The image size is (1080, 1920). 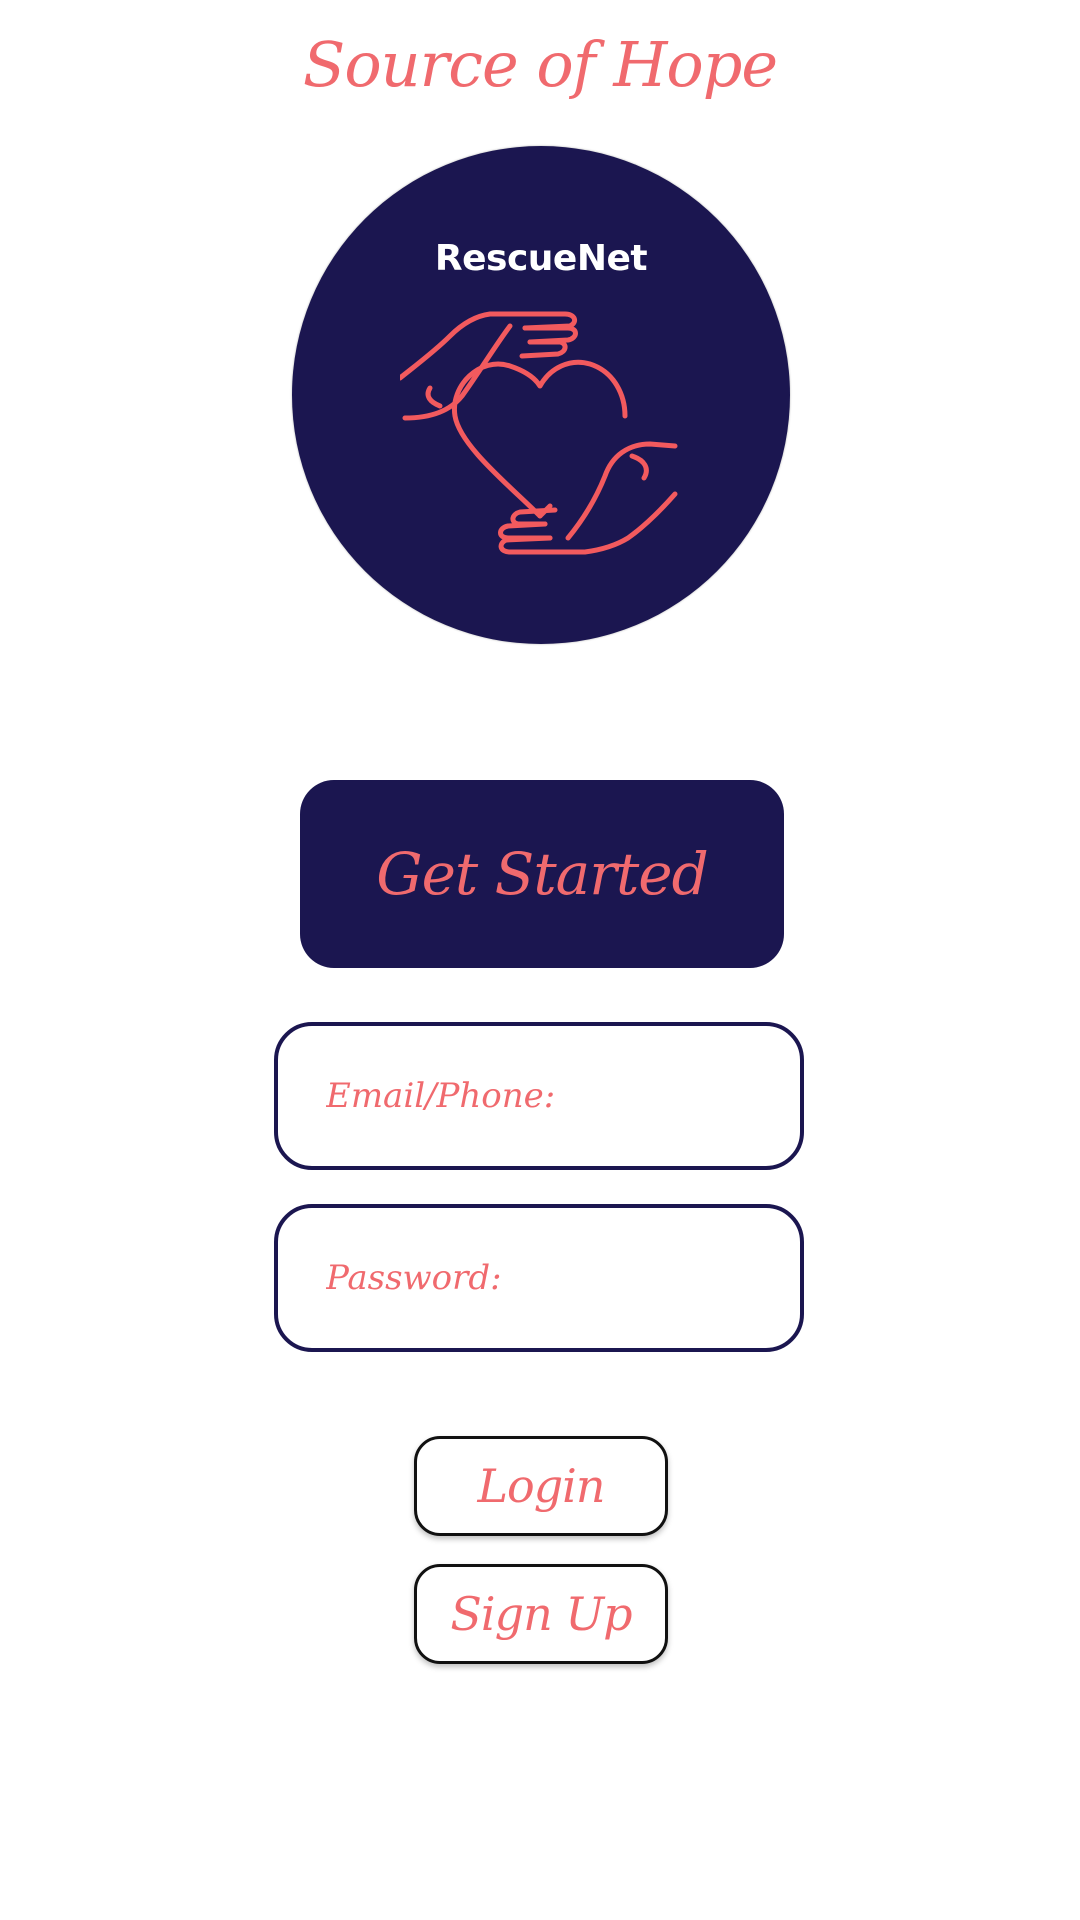 What do you see at coordinates (541, 258) in the screenshot?
I see `logo-text: RescueNet` at bounding box center [541, 258].